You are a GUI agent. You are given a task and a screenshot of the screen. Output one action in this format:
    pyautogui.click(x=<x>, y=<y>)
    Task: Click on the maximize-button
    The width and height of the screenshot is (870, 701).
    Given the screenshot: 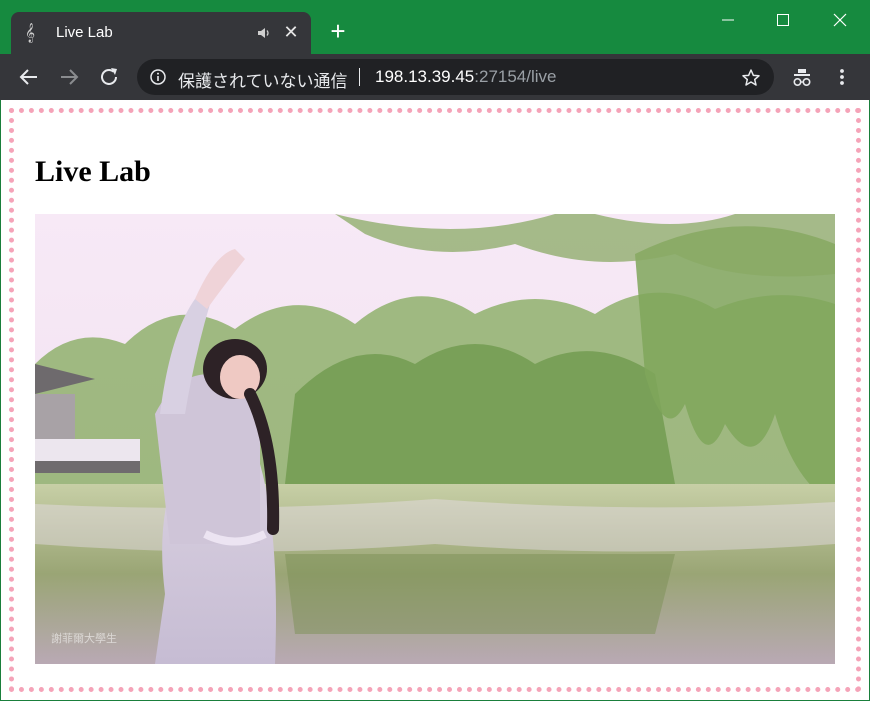 What is the action you would take?
    pyautogui.click(x=783, y=20)
    